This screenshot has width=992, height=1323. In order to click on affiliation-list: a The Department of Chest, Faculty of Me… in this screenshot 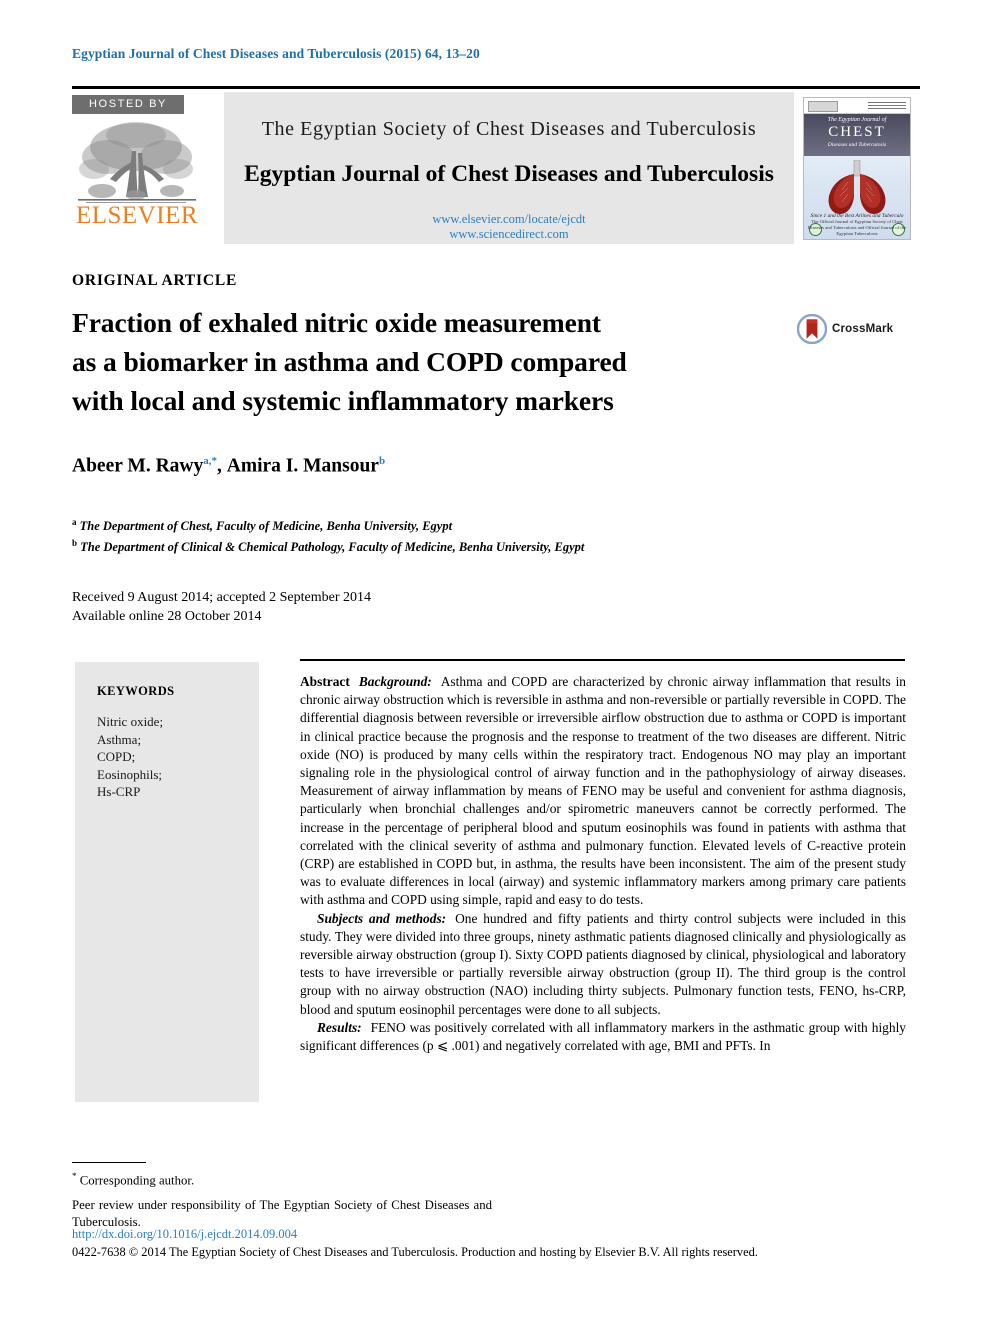, I will do `click(328, 534)`.